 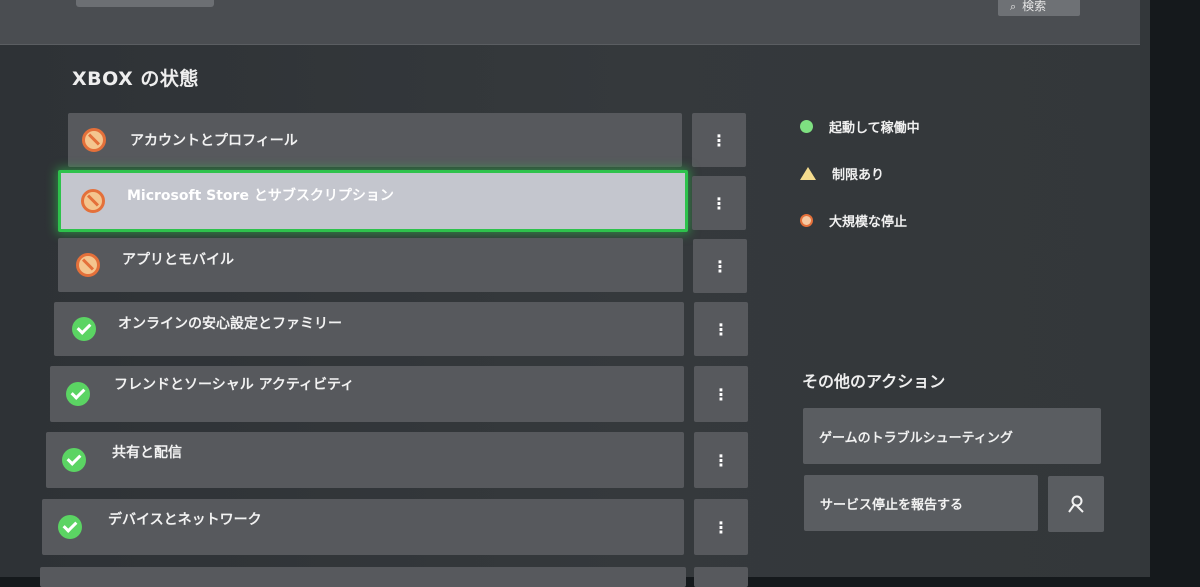 I want to click on legend-outage-label: 大規模な停止, so click(x=868, y=222).